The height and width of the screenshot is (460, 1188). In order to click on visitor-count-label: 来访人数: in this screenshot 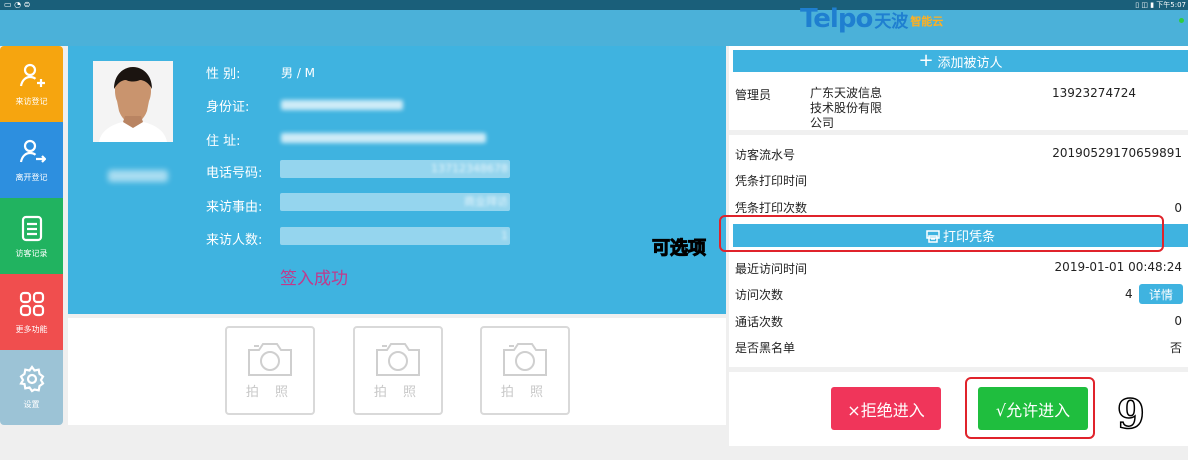, I will do `click(234, 240)`.